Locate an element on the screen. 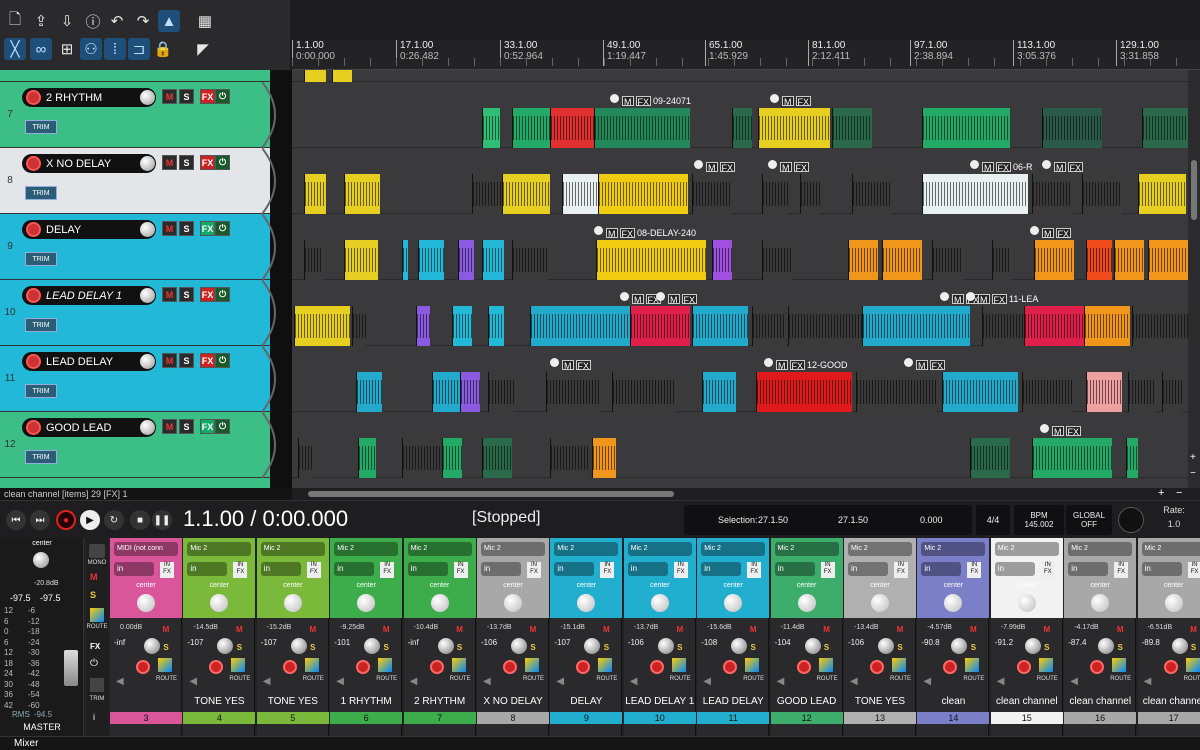 Image resolution: width=1200 pixels, height=750 pixels. snap-icon: ⊐ is located at coordinates (139, 49).